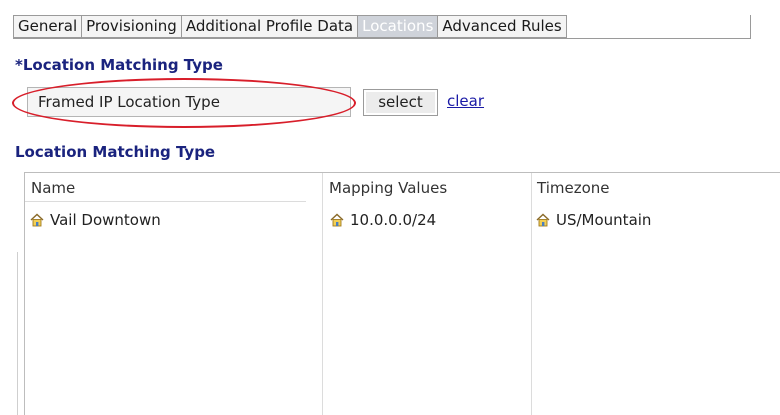  What do you see at coordinates (502, 27) in the screenshot?
I see `tab-advanced-rules: Advanced Rules` at bounding box center [502, 27].